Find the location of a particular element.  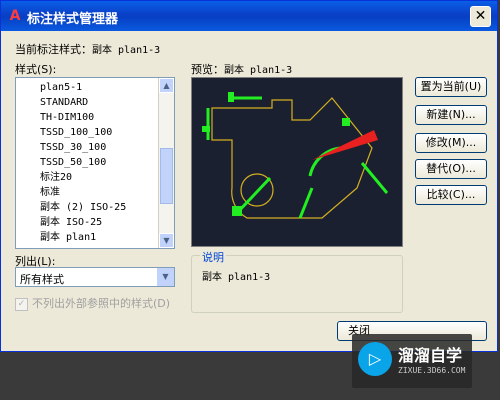

watermark-badge: ▷ 溜溜自学 ZIXUE.3D66.COM is located at coordinates (412, 361).